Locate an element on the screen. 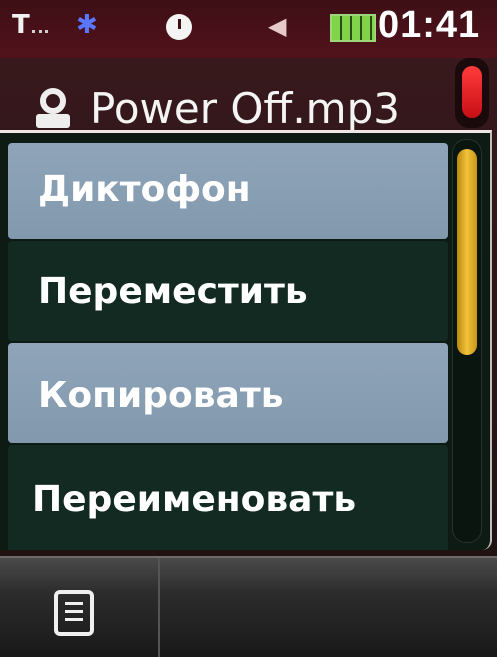 Image resolution: width=497 pixels, height=657 pixels. softkey-left-button is located at coordinates (80, 607).